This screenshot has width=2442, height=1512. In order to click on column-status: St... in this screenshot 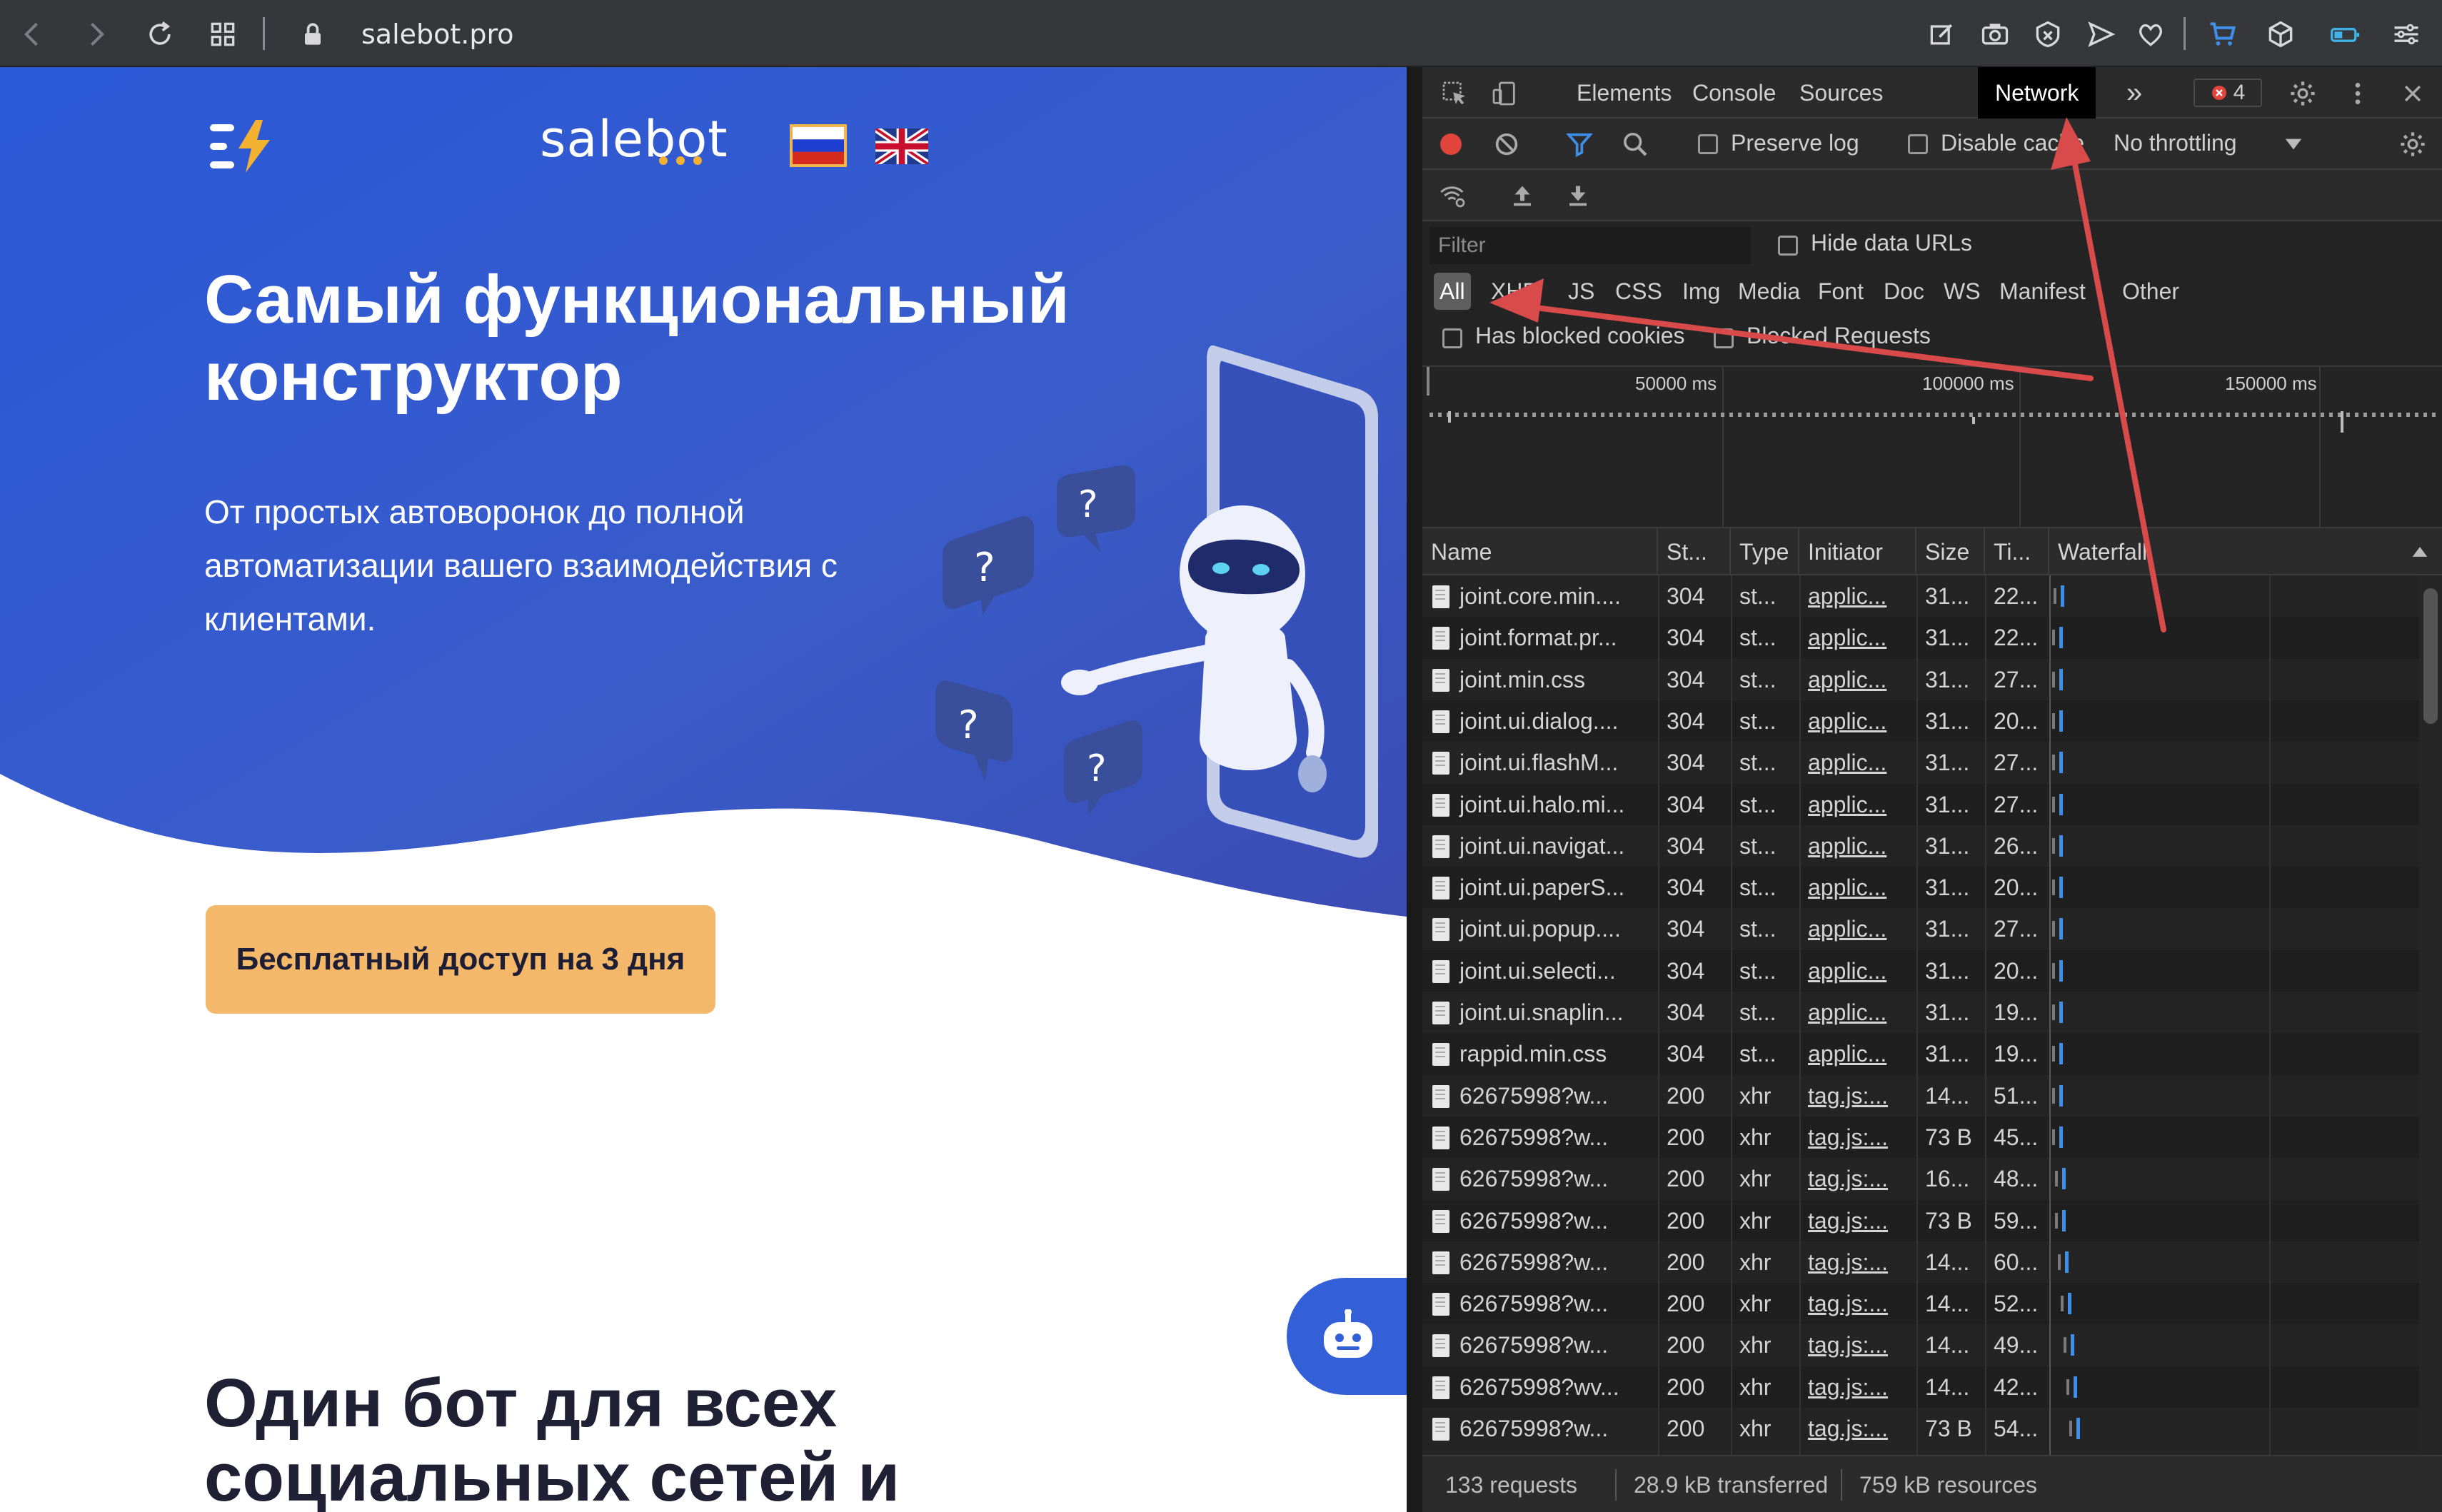, I will do `click(1694, 551)`.